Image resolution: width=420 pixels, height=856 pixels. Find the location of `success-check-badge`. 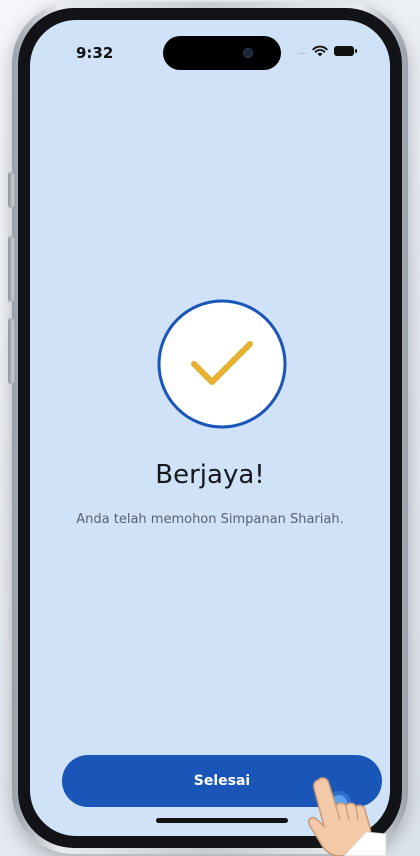

success-check-badge is located at coordinates (222, 364).